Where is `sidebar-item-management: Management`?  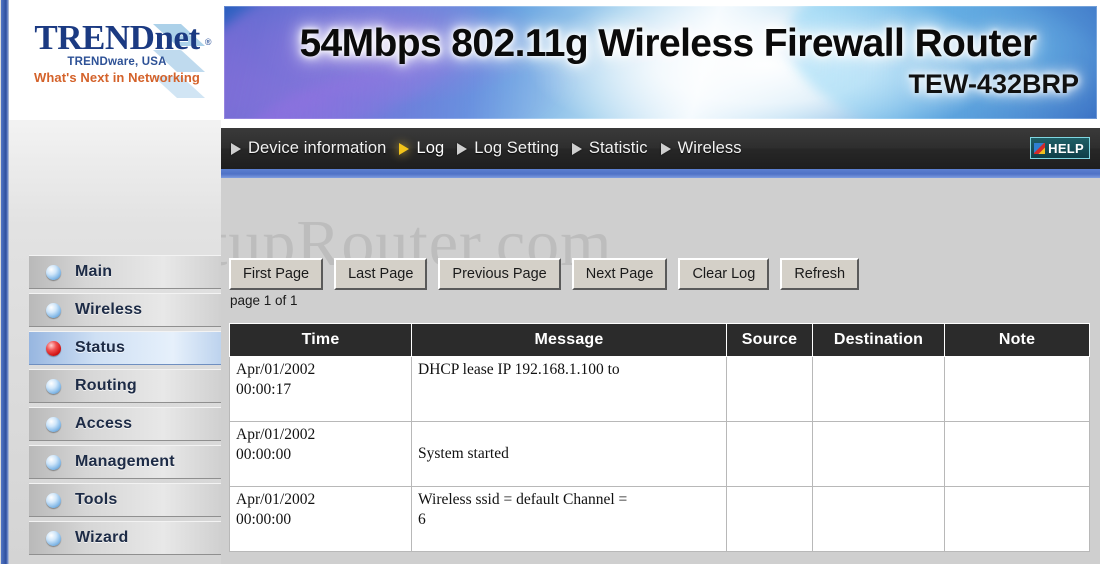 sidebar-item-management: Management is located at coordinates (125, 462).